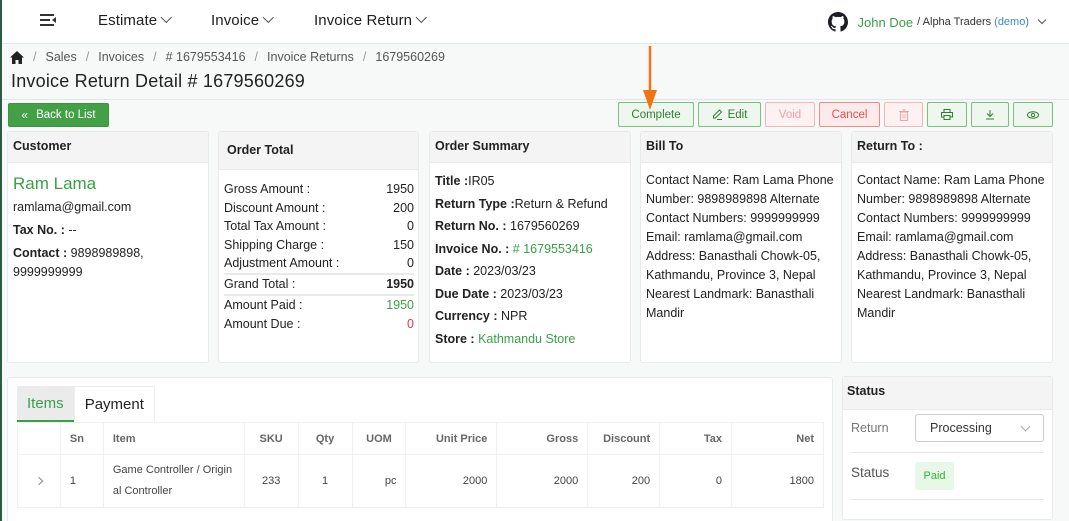 The height and width of the screenshot is (521, 1069). I want to click on row-value: Return & Refund, so click(561, 203).